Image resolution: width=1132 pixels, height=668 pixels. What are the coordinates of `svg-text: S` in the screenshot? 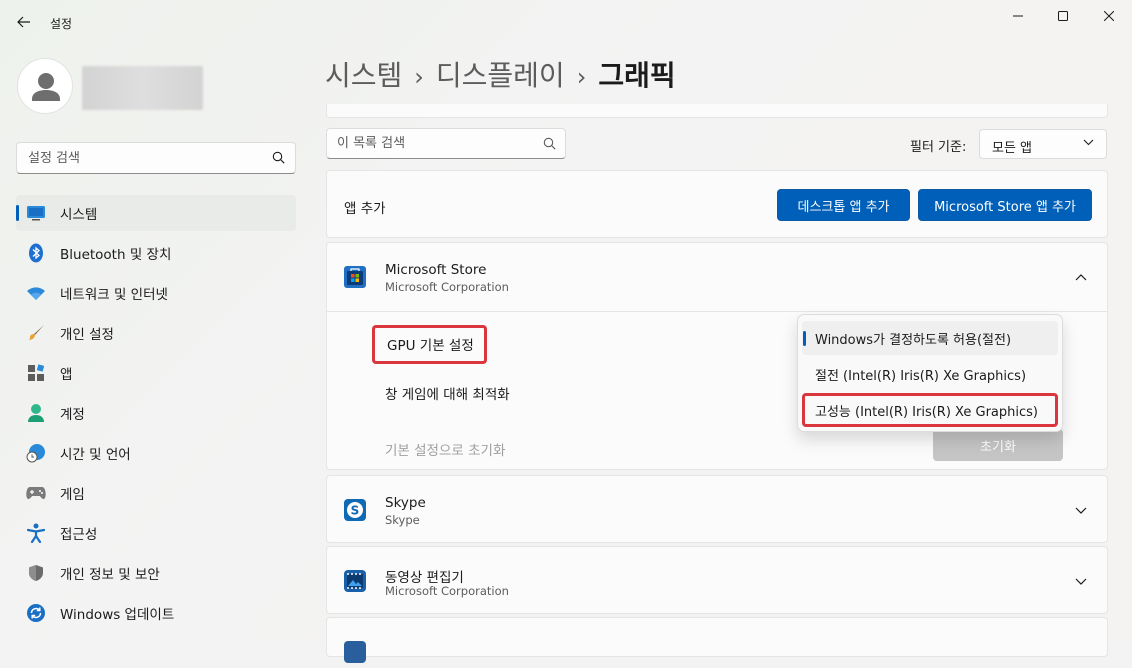 It's located at (355, 511).